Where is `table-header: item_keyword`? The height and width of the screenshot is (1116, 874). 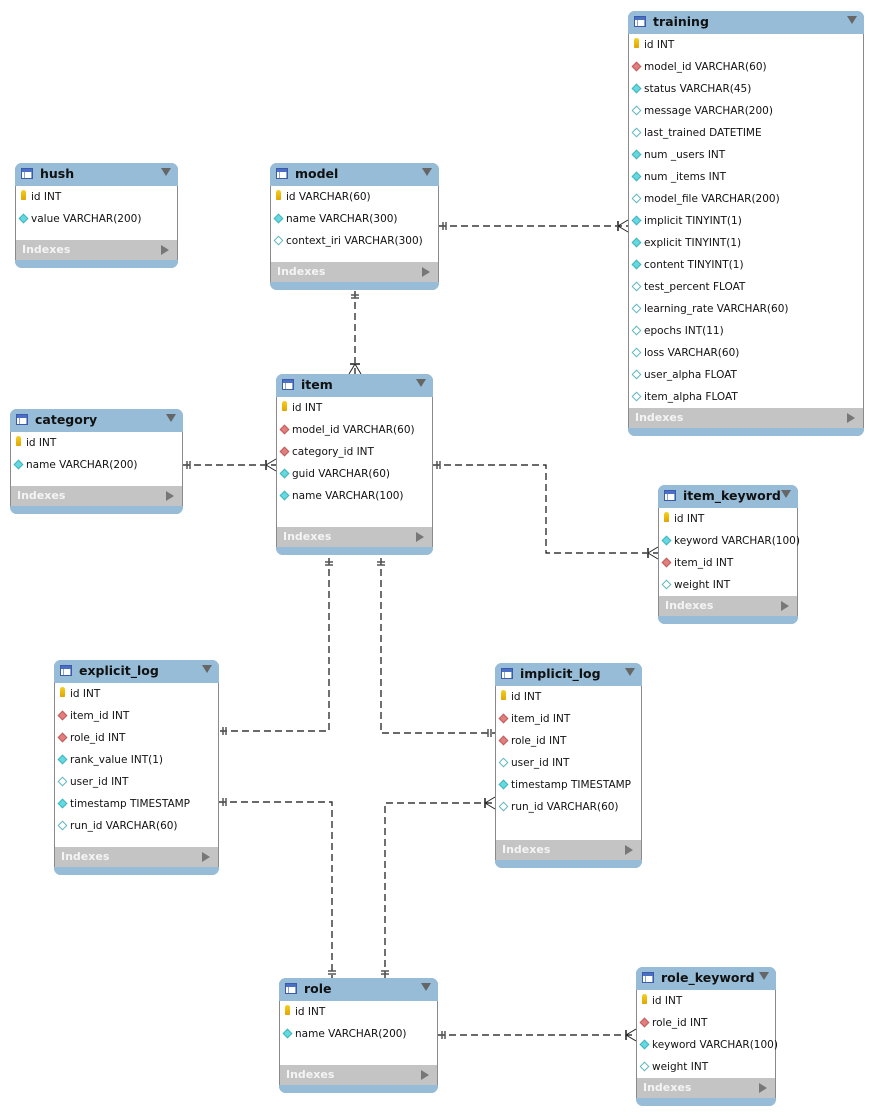
table-header: item_keyword is located at coordinates (728, 496).